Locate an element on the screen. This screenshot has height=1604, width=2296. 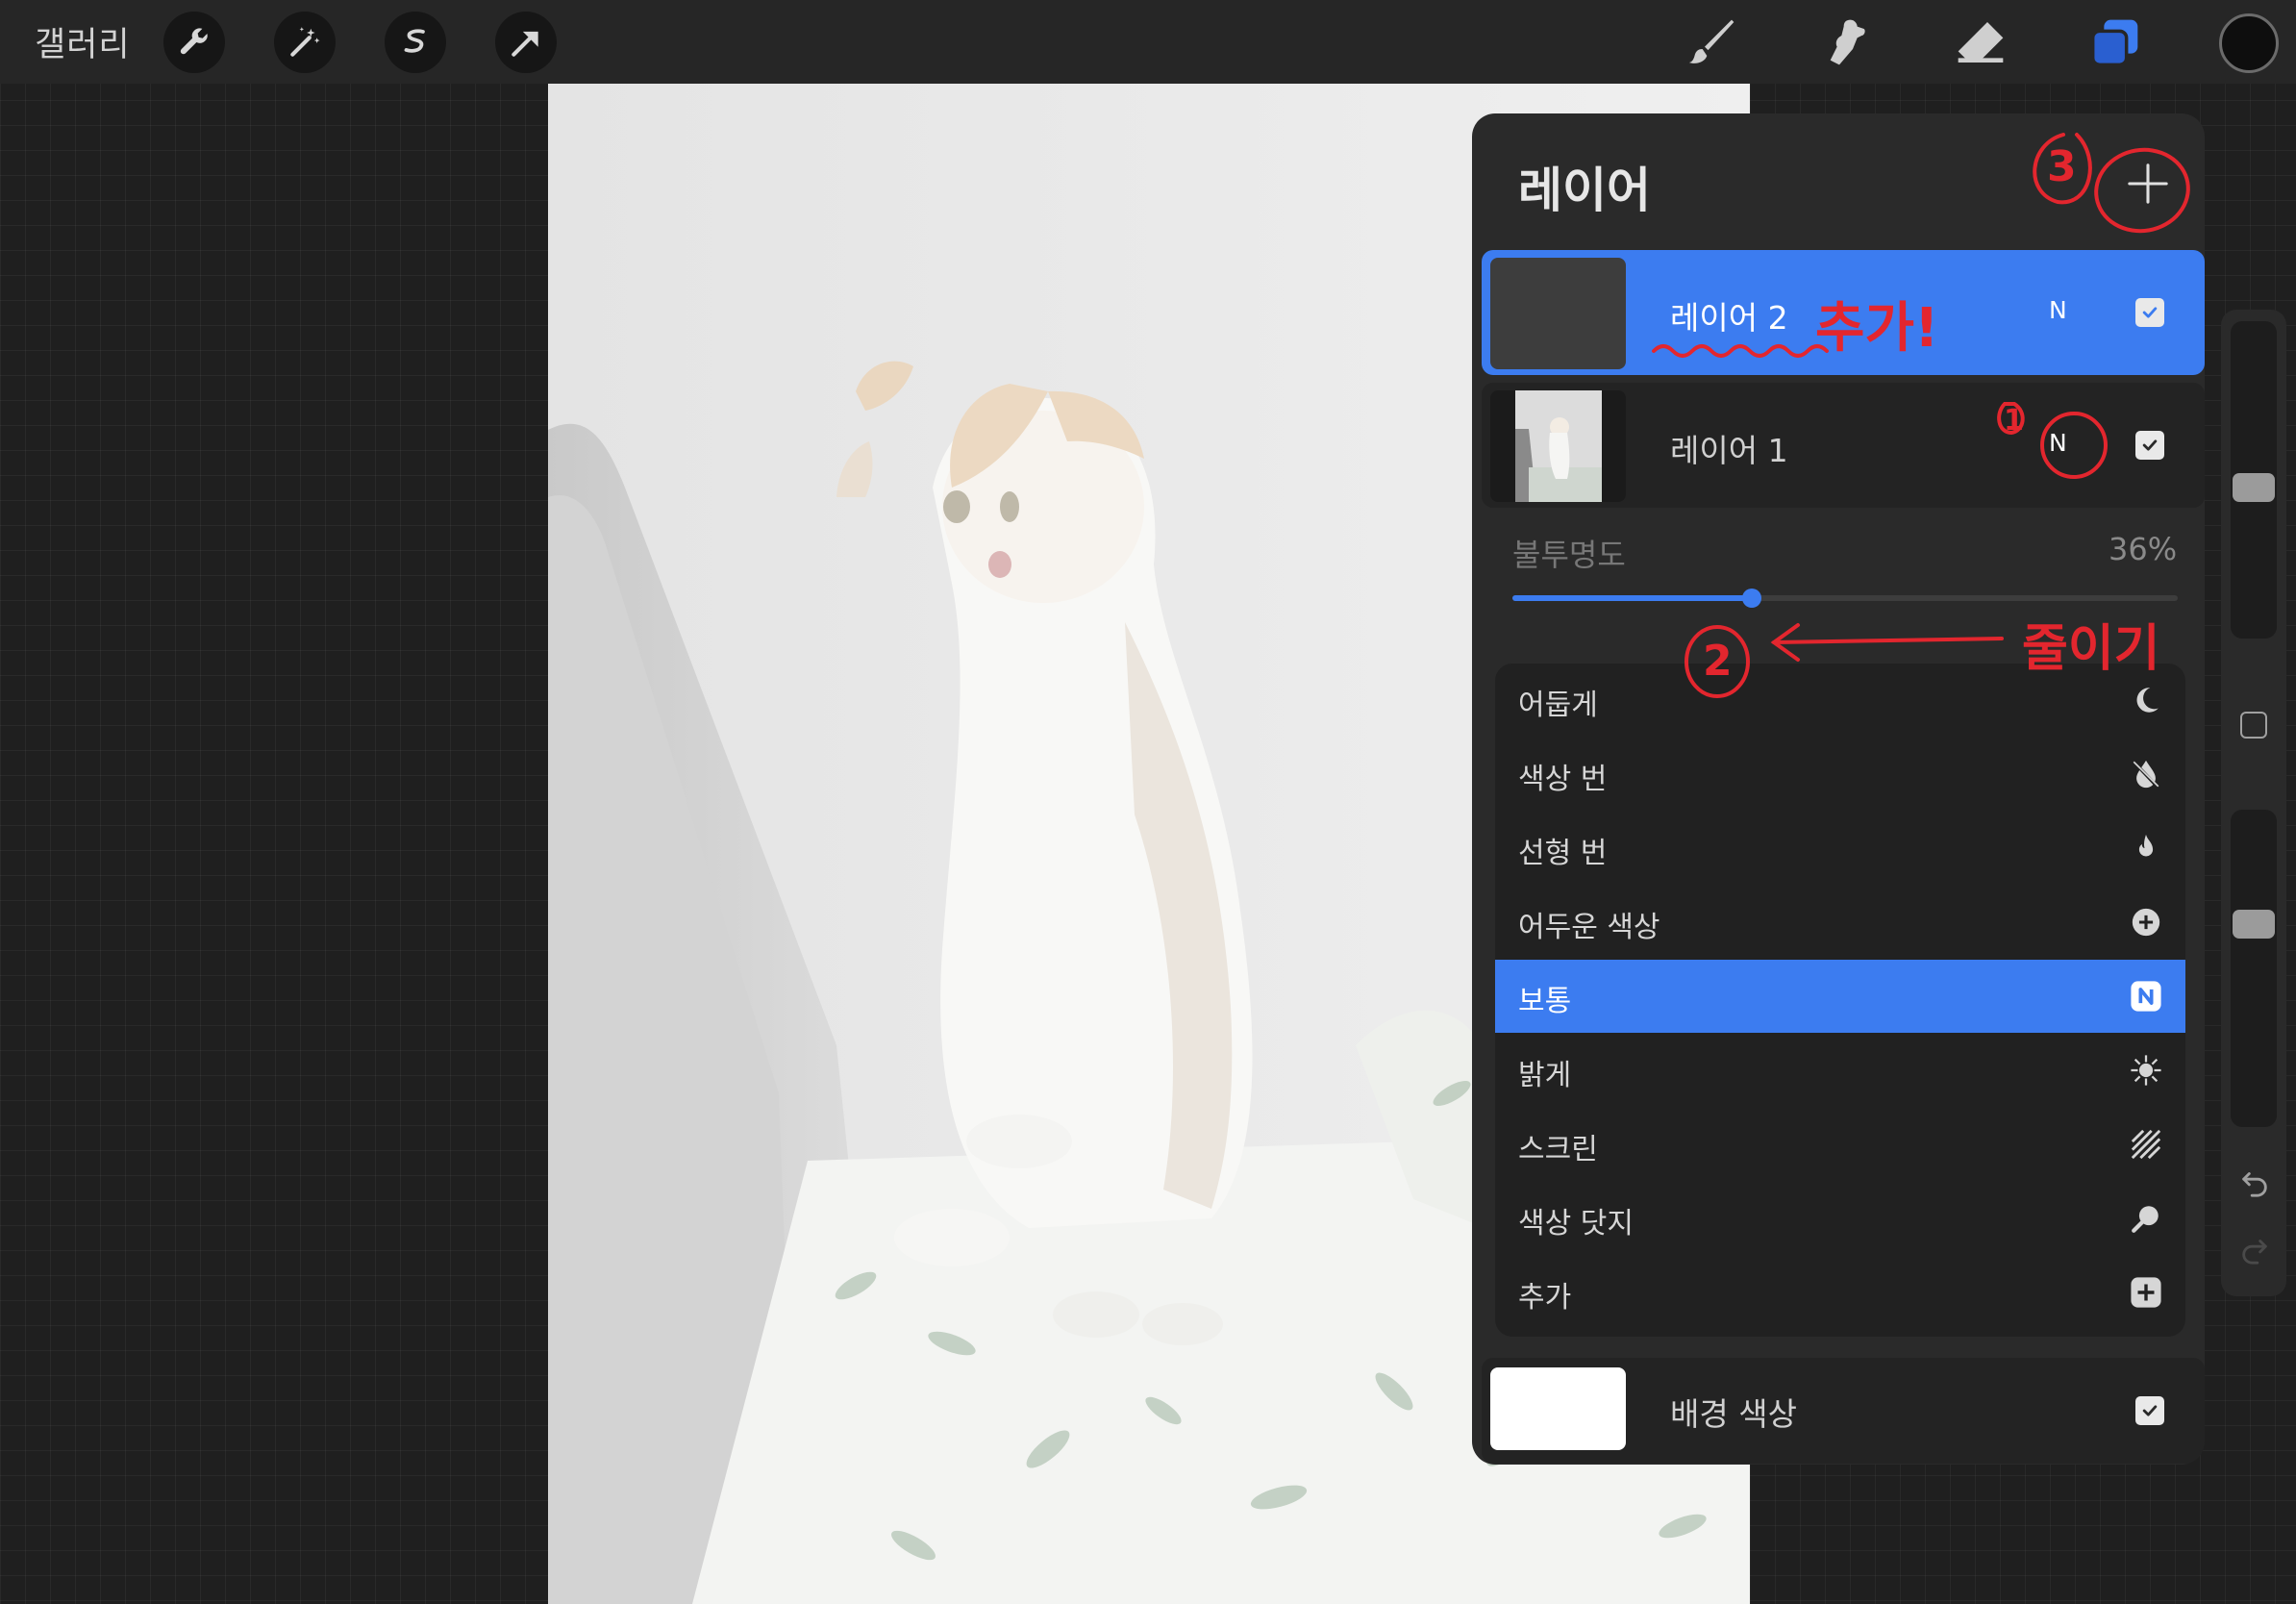
brush-icon is located at coordinates (1711, 41).